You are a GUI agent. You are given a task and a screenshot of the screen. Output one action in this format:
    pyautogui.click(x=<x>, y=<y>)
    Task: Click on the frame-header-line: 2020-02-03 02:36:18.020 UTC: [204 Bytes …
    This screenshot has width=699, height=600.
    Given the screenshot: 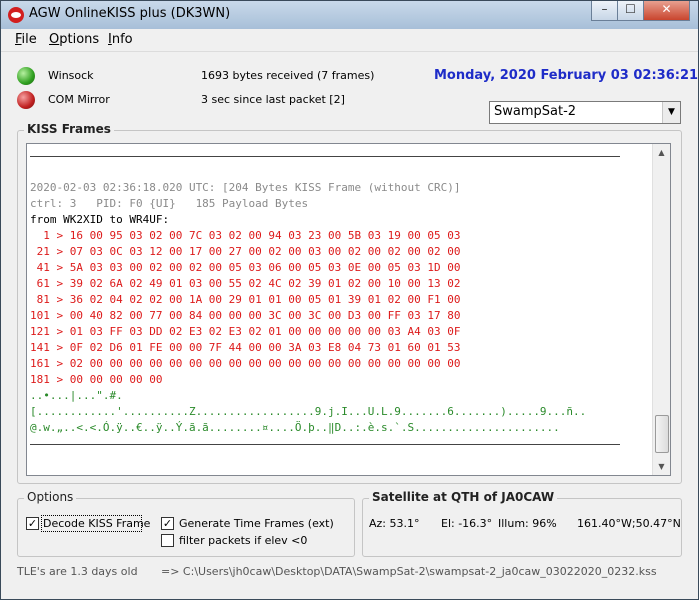 What is the action you would take?
    pyautogui.click(x=245, y=187)
    